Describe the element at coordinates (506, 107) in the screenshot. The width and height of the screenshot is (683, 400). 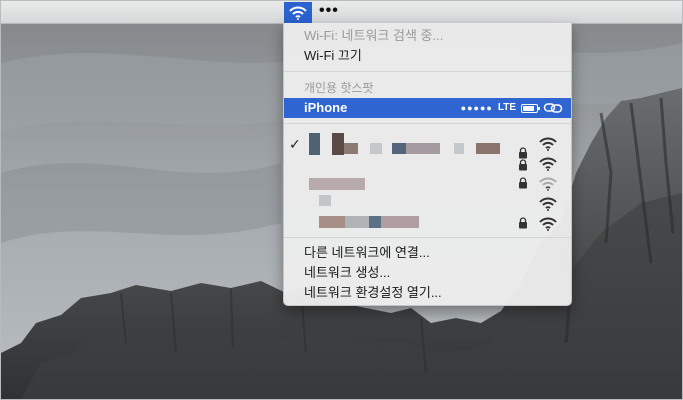
I see `network-type-label: LTE` at that location.